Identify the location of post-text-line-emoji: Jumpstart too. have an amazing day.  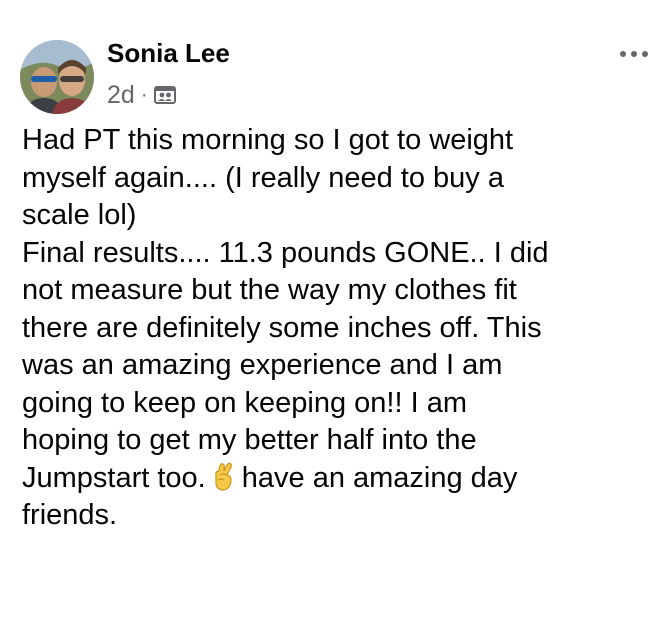
(337, 479).